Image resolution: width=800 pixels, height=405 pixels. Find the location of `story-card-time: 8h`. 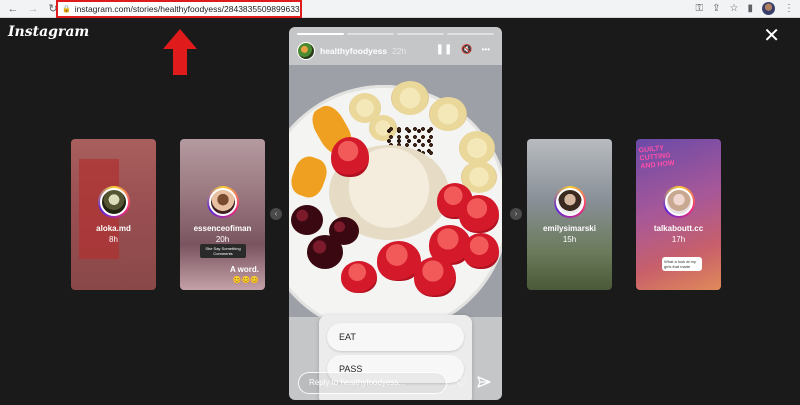

story-card-time: 8h is located at coordinates (113, 239).